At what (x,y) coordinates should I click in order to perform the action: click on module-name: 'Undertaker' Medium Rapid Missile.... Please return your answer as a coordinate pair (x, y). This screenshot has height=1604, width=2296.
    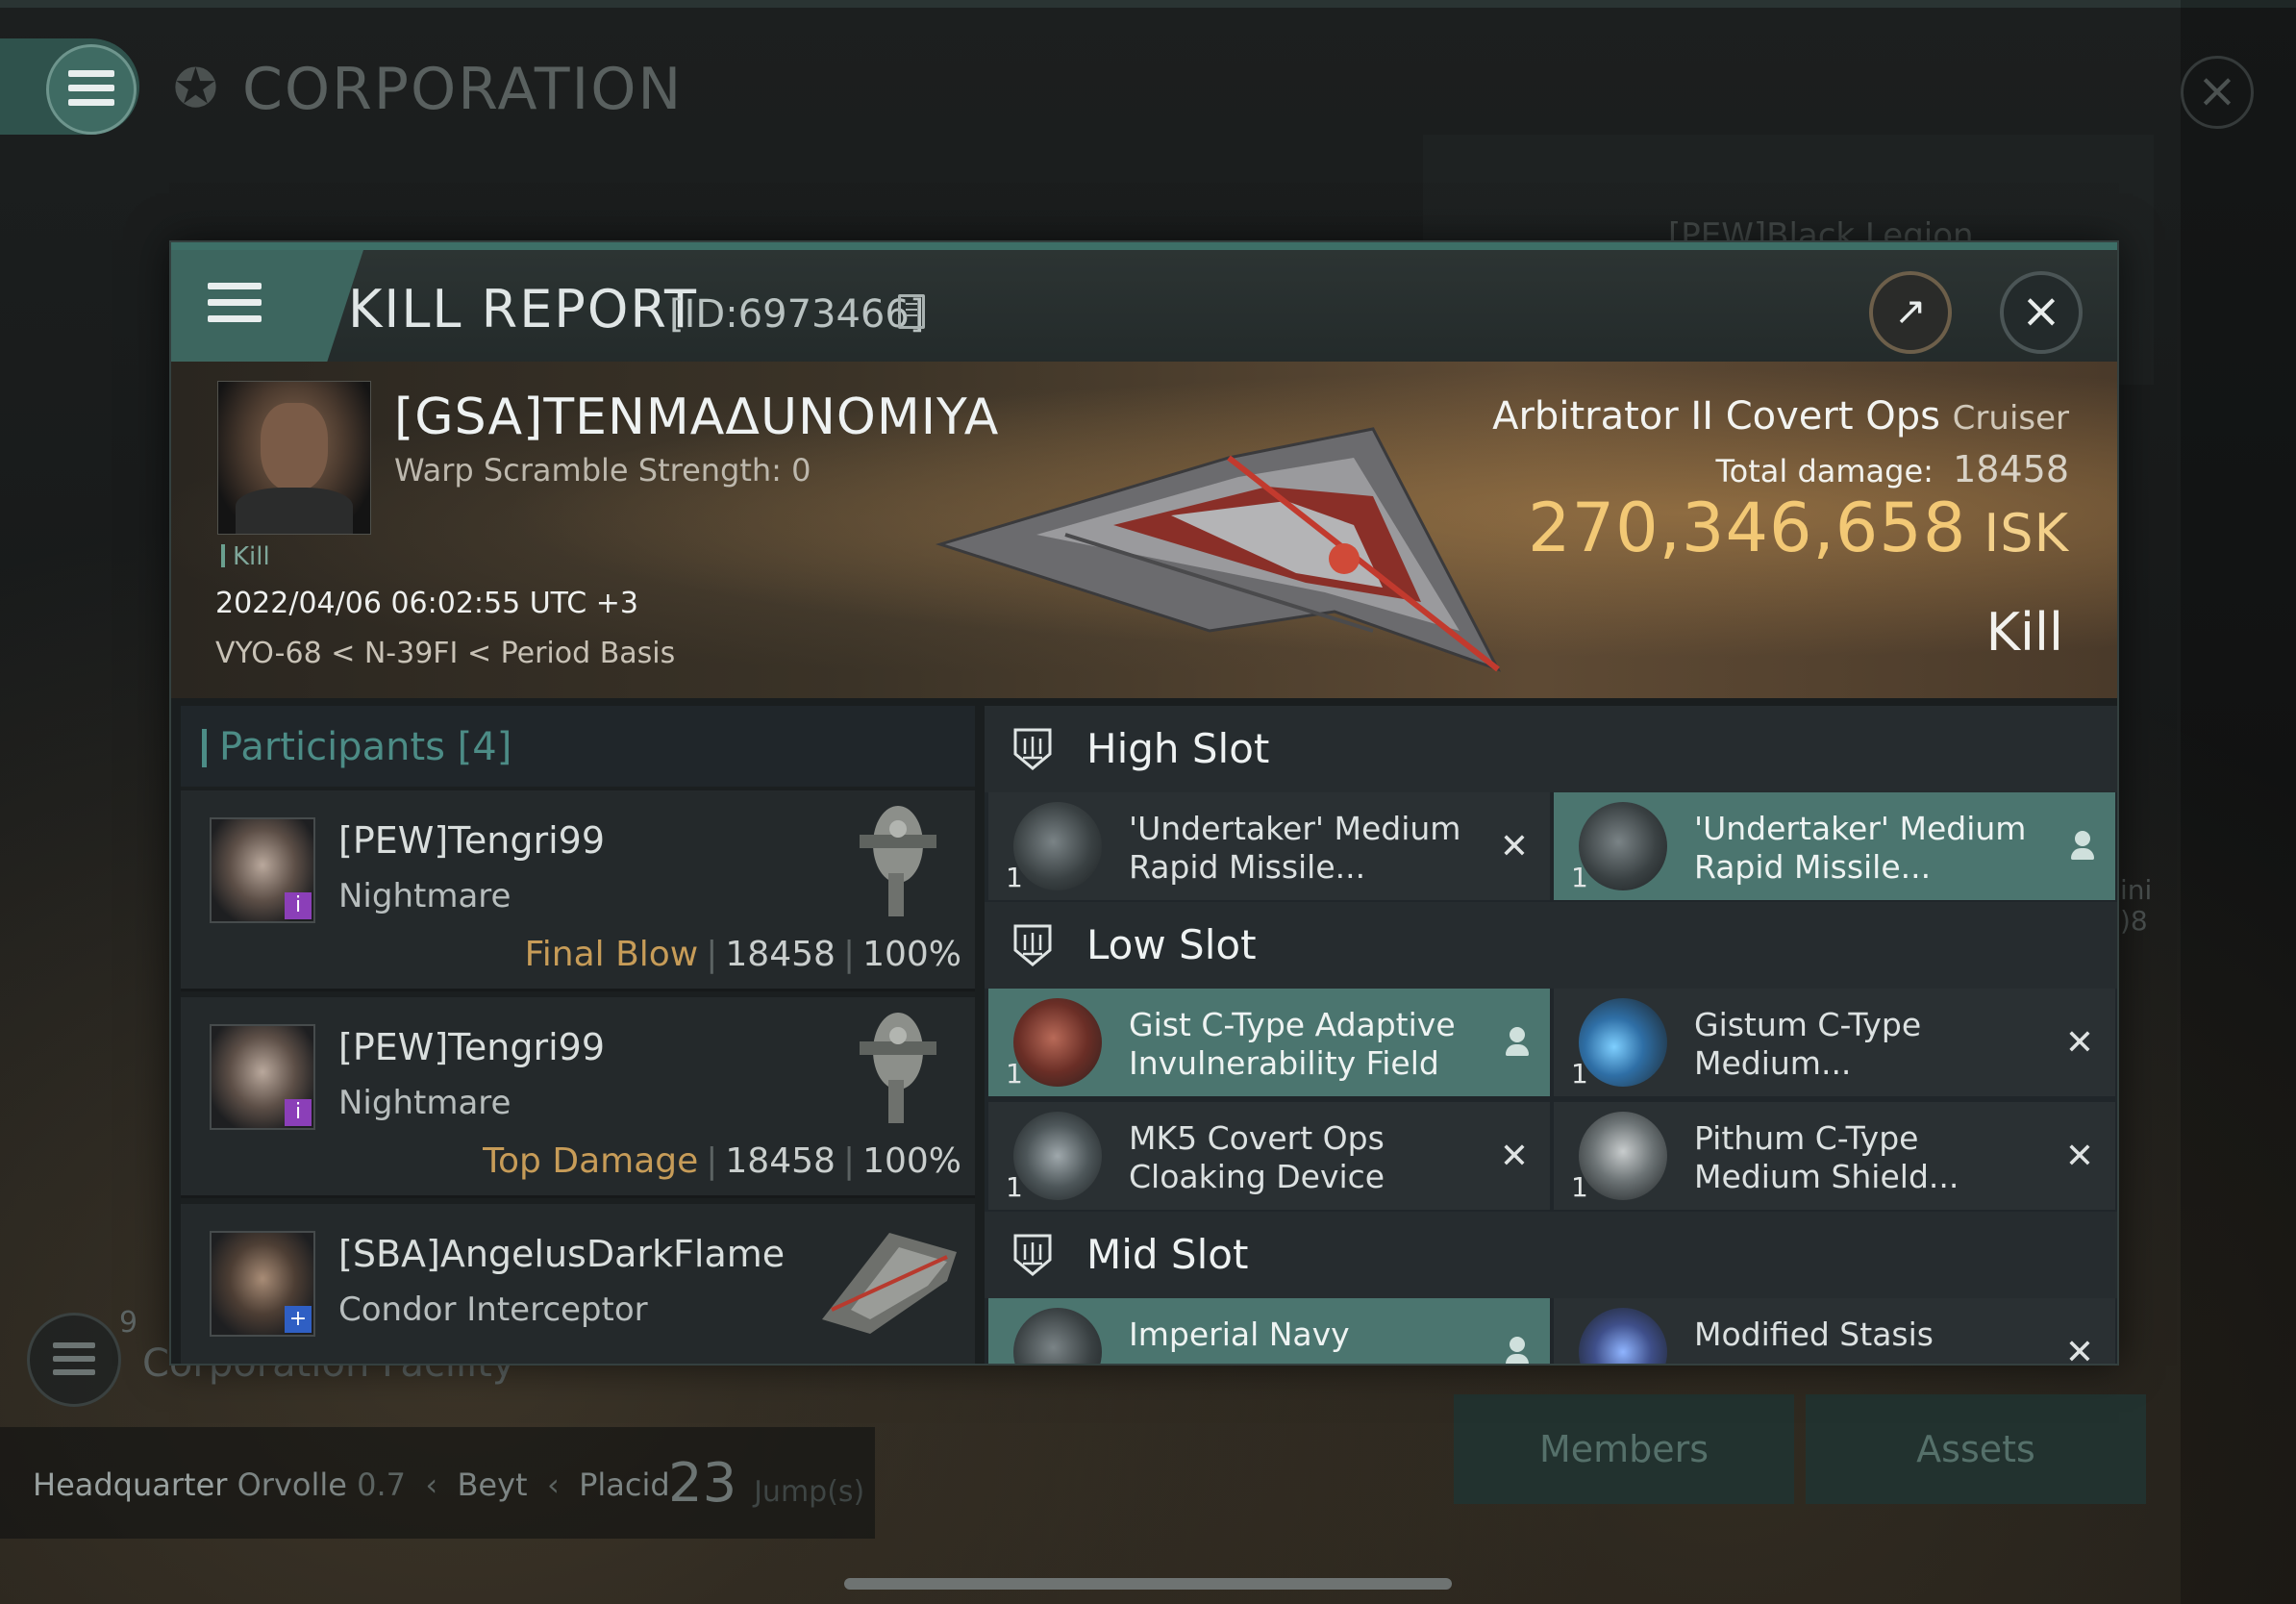
    Looking at the image, I should click on (1860, 848).